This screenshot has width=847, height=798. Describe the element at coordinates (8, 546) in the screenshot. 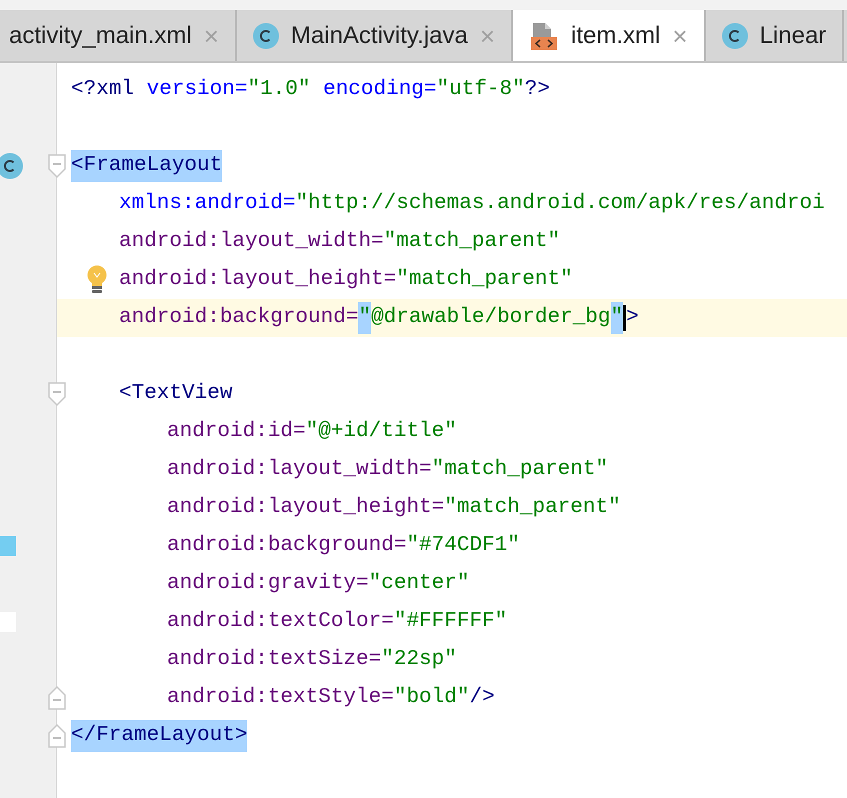

I see `color-swatch` at that location.